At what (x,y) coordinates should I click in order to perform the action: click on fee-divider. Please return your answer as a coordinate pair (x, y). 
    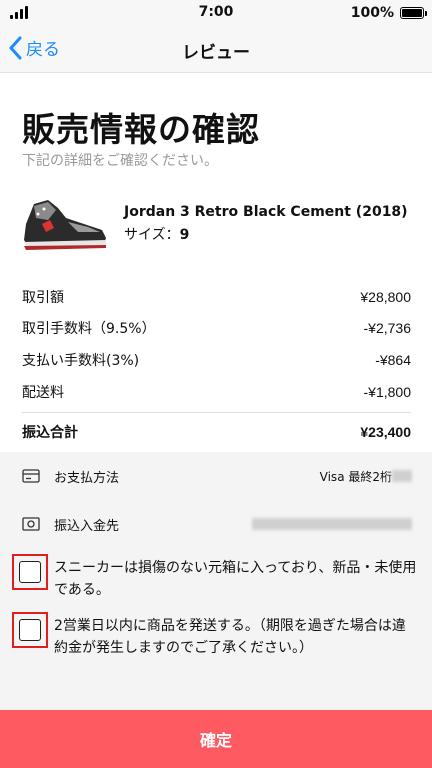
    Looking at the image, I should click on (216, 412).